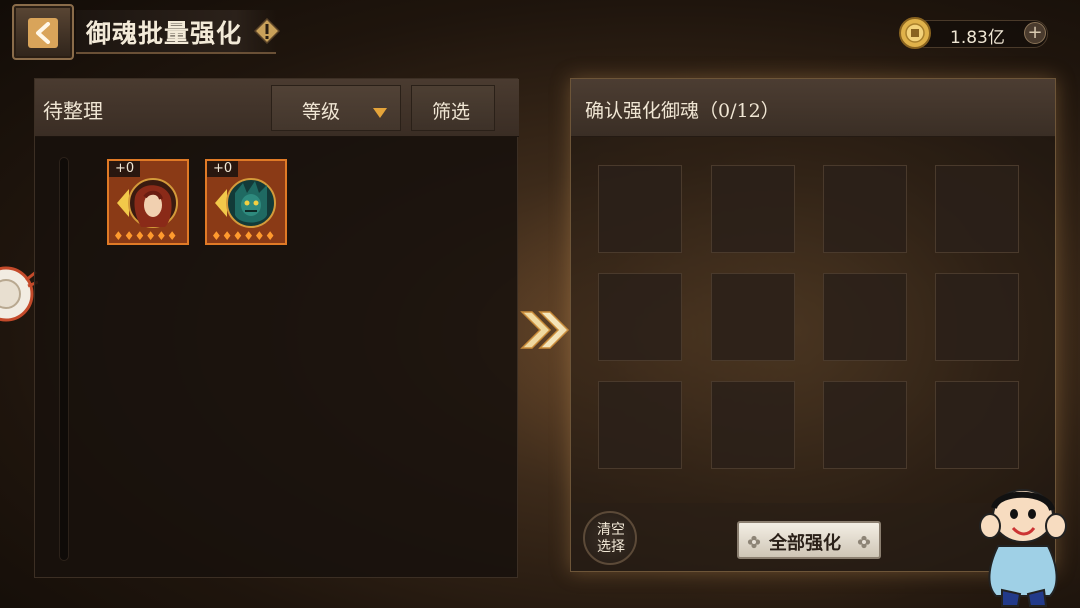 The image size is (1080, 608). I want to click on sort-dropdown: 等级, so click(336, 108).